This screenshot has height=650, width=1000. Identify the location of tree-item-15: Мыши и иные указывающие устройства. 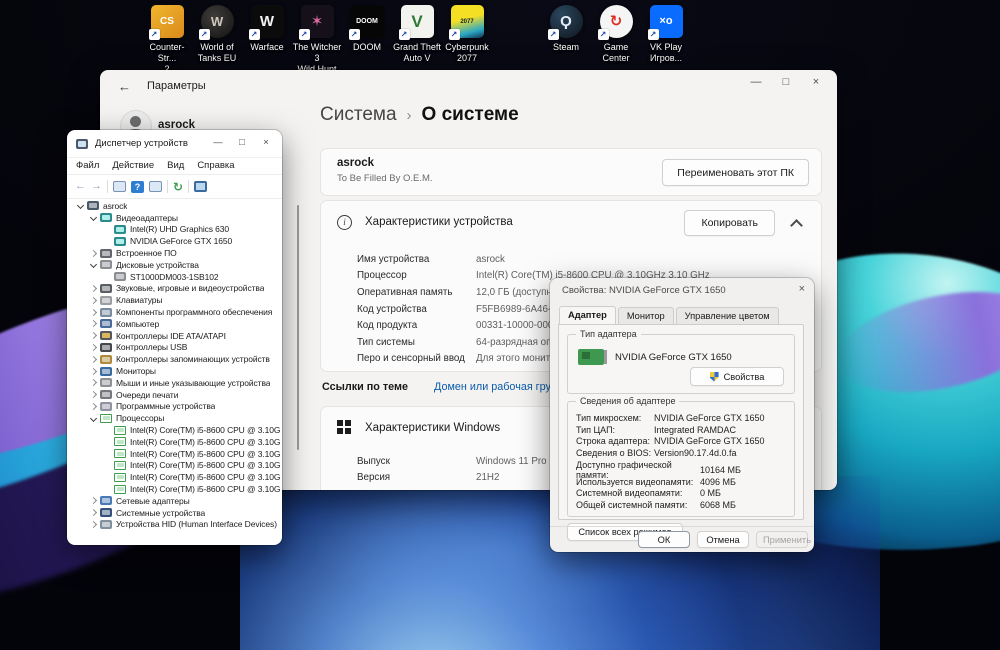
(173, 383).